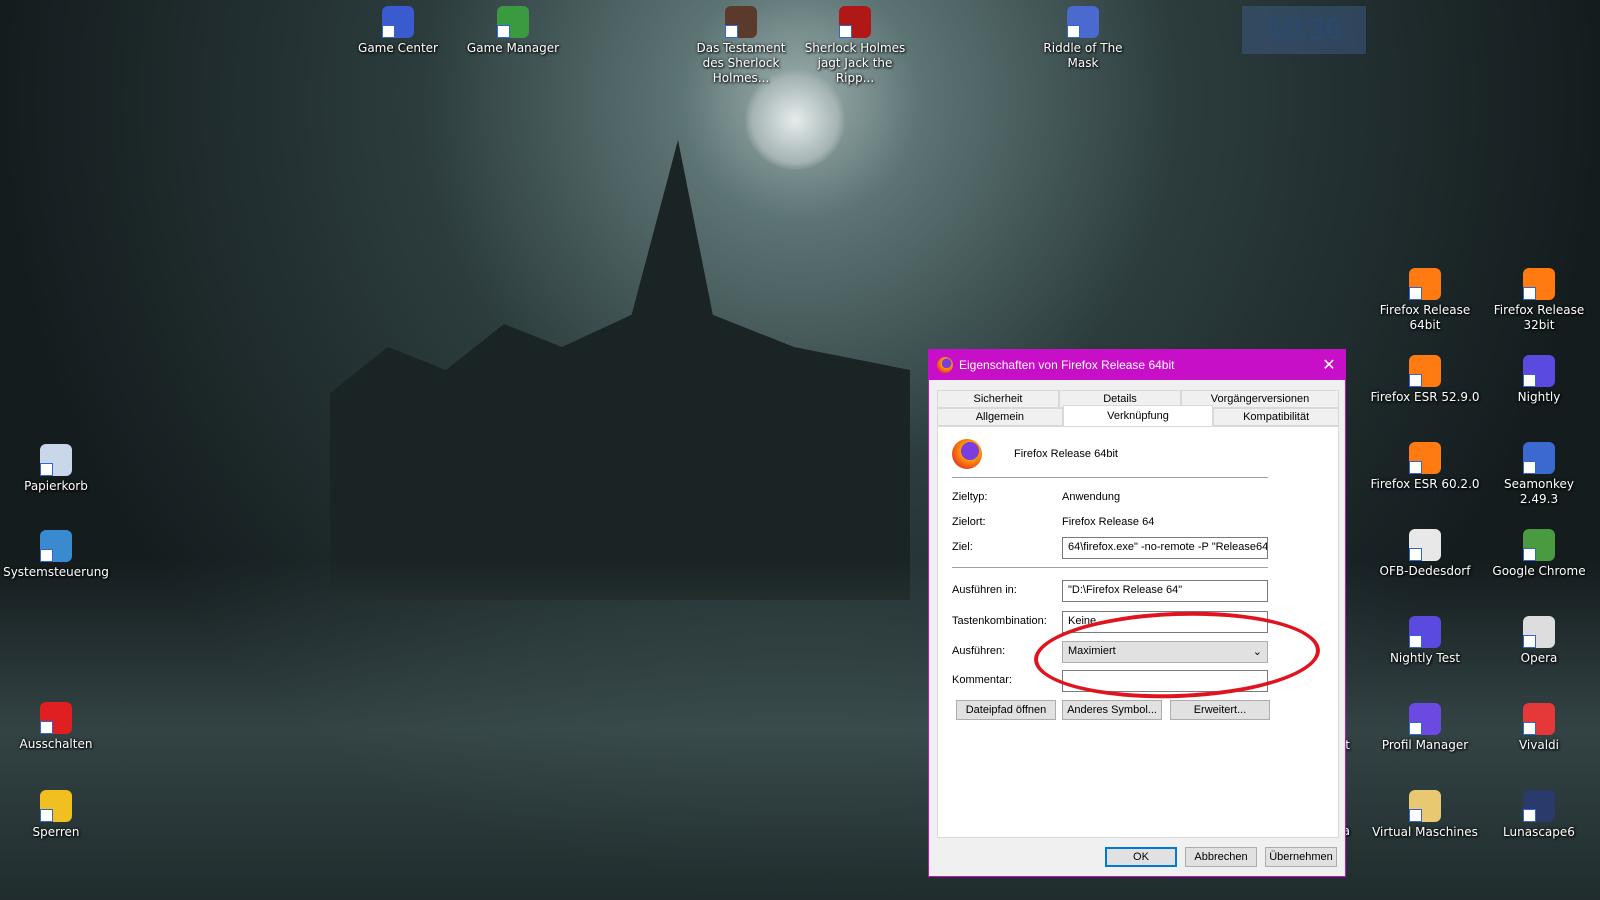 The image size is (1600, 900). What do you see at coordinates (1425, 458) in the screenshot?
I see `-right-4app-icon` at bounding box center [1425, 458].